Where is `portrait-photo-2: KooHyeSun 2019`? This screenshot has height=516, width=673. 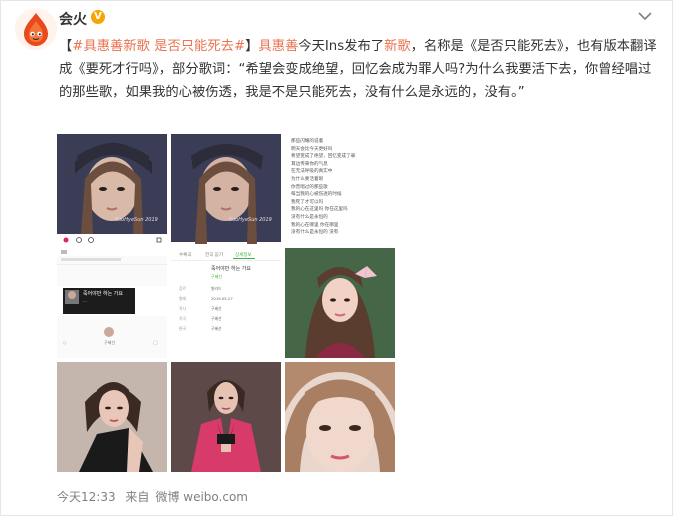 portrait-photo-2: KooHyeSun 2019 is located at coordinates (226, 189).